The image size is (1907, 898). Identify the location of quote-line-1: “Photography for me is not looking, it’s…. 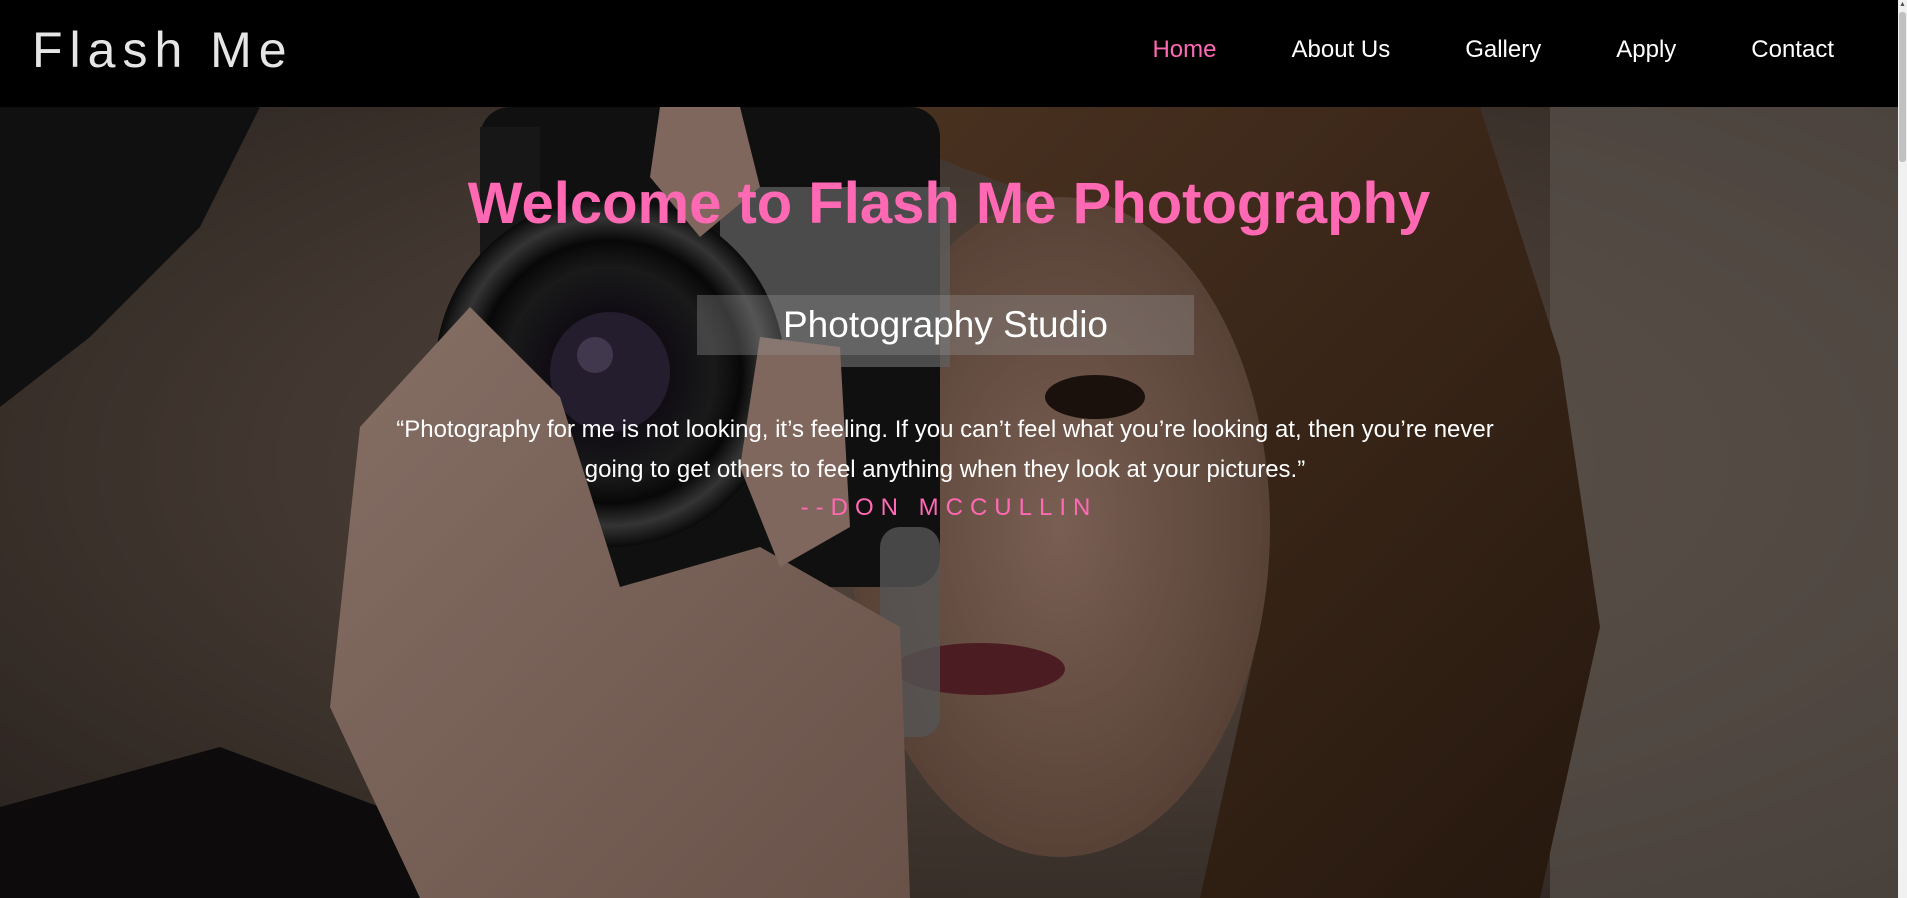
(945, 429).